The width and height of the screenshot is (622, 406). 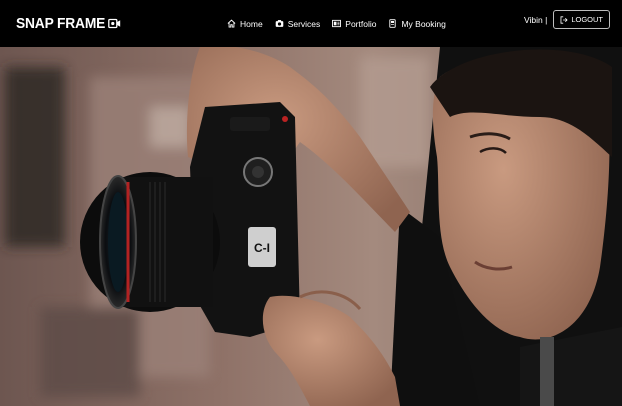 I want to click on main-nav: Home Services Portfolio My Booking, so click(x=336, y=23).